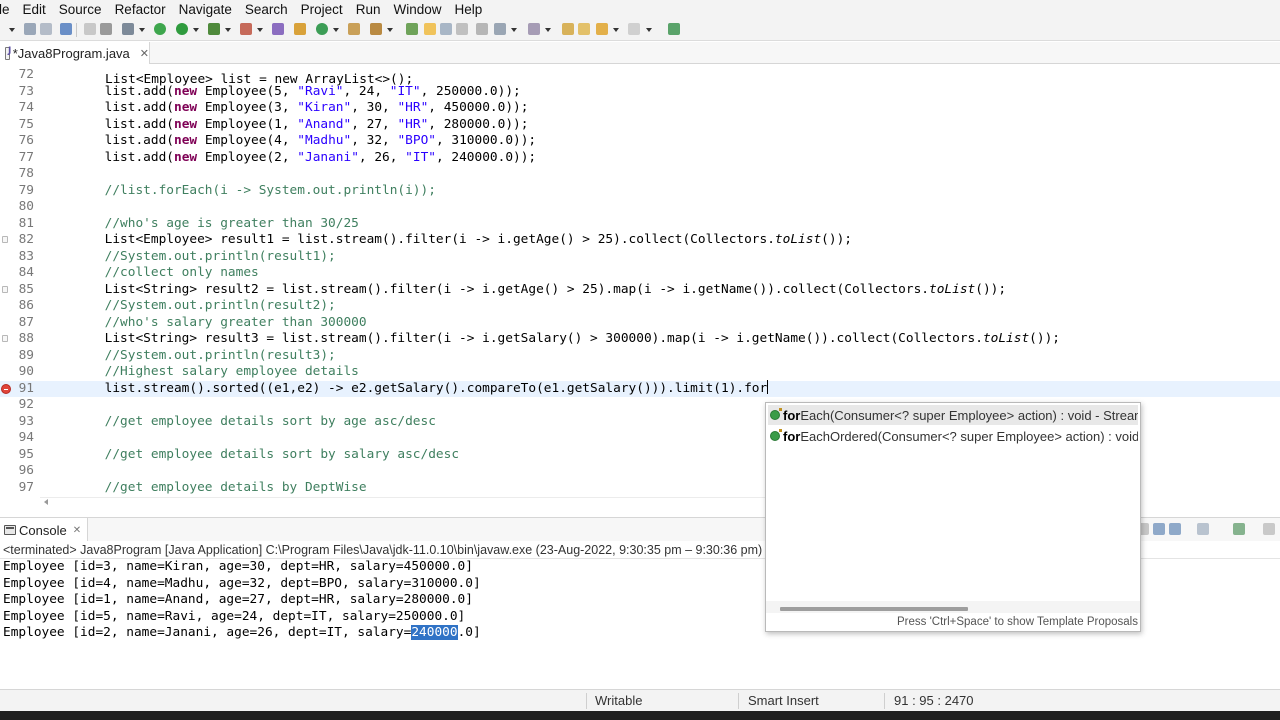 Image resolution: width=1280 pixels, height=720 pixels. Describe the element at coordinates (323, 9) in the screenshot. I see `menu-project: Project` at that location.